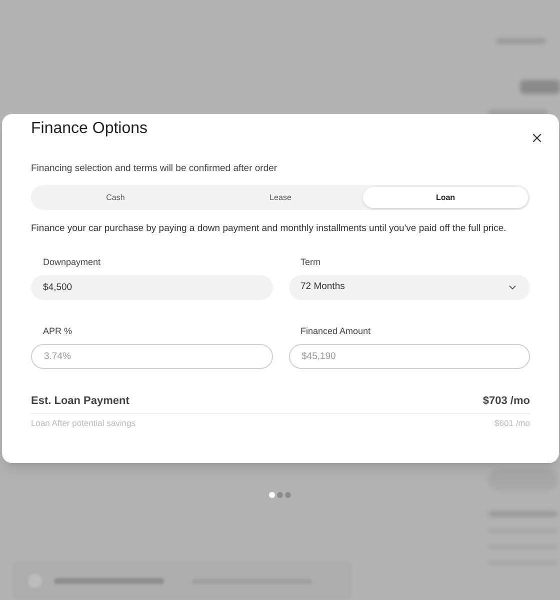 The height and width of the screenshot is (600, 560). I want to click on close-button, so click(537, 138).